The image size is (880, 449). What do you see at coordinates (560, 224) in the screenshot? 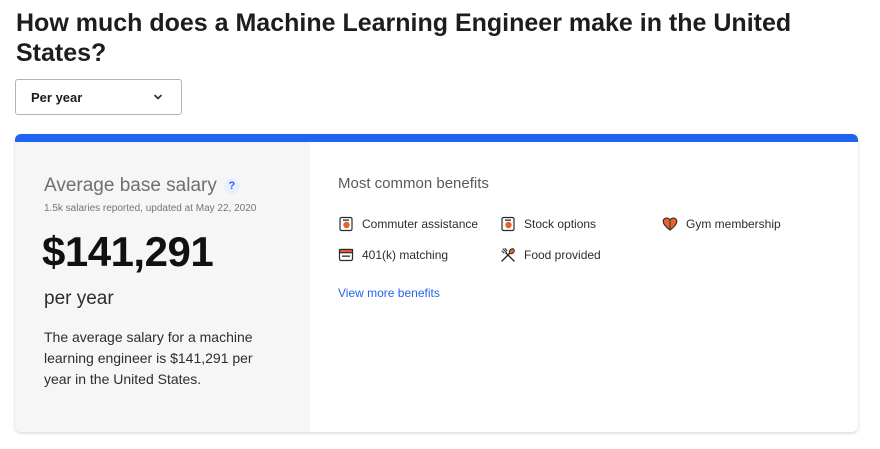
I see `benefit-label: Stock options` at bounding box center [560, 224].